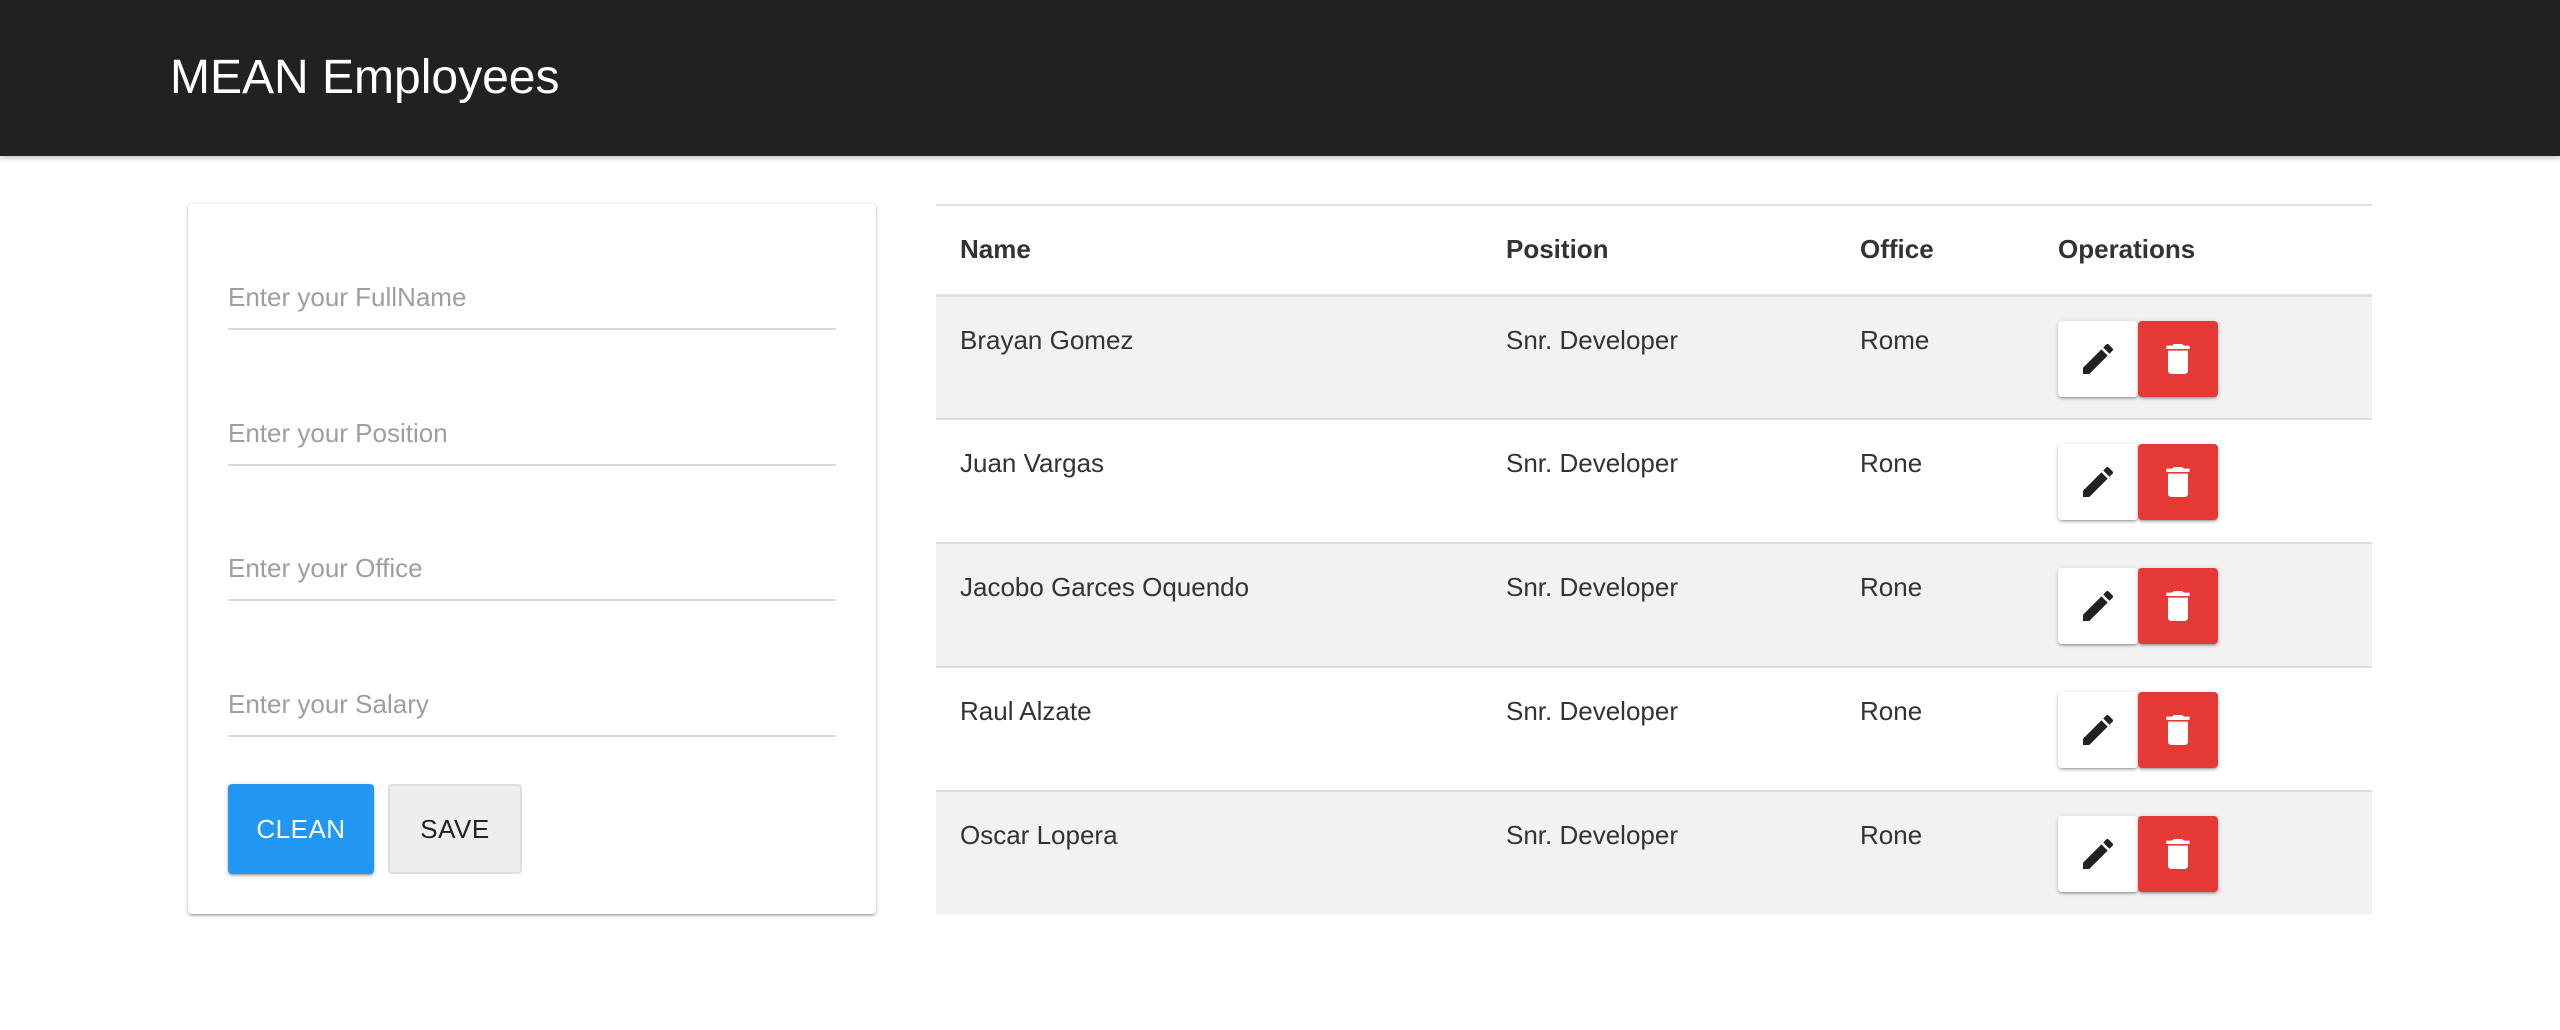 This screenshot has width=2560, height=1030. I want to click on header-office: Office, so click(1897, 249).